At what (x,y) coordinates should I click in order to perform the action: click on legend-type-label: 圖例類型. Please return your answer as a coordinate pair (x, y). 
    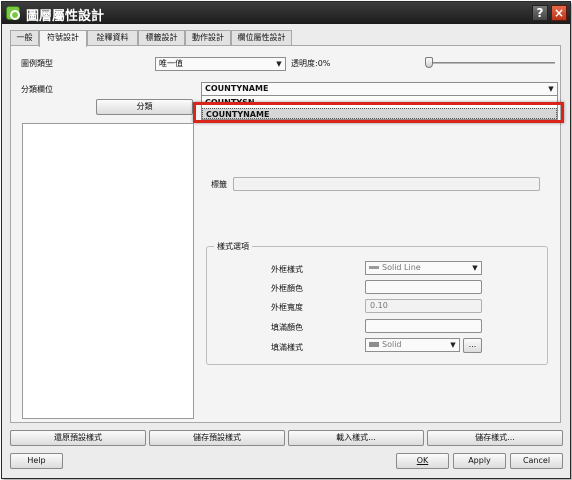
    Looking at the image, I should click on (37, 63).